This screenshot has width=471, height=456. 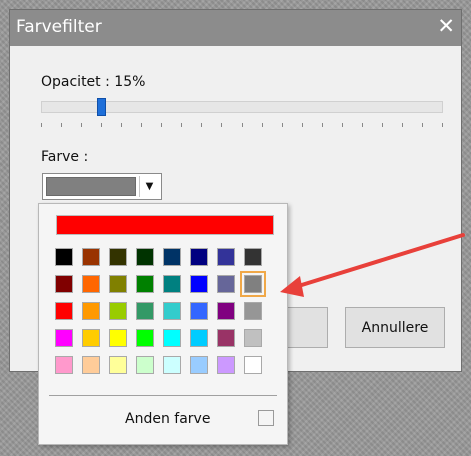 I want to click on opacity-slider-thumb, so click(x=101, y=107).